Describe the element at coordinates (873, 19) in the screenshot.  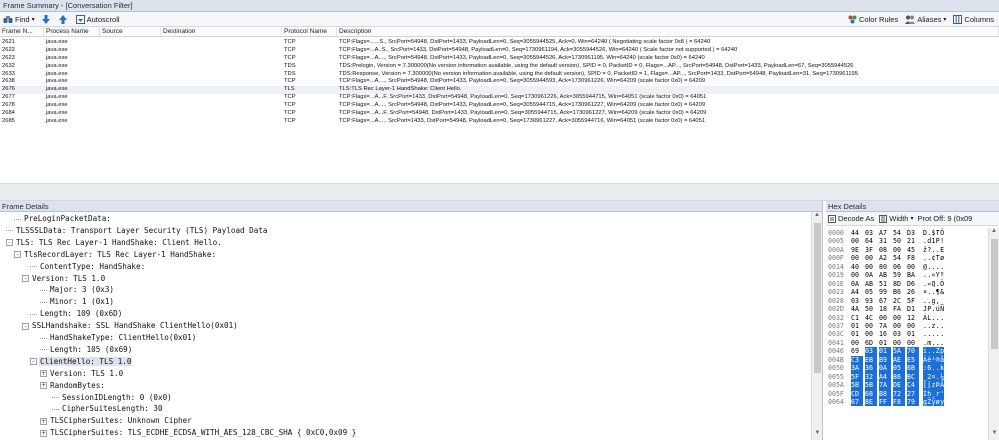
I see `color-rules-button: Color Rules` at that location.